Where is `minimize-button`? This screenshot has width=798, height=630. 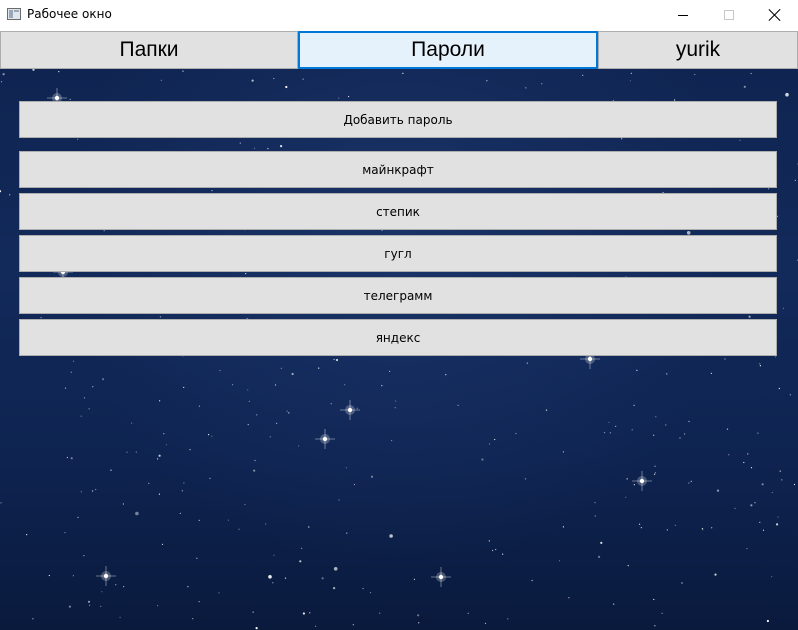 minimize-button is located at coordinates (683, 15).